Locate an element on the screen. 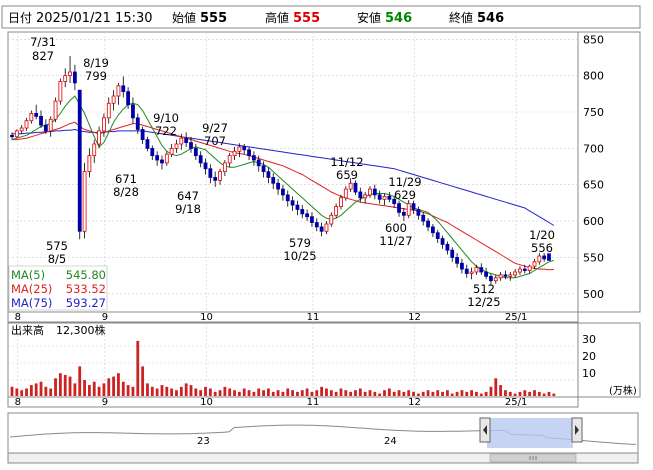  navigator-label-23: 23 is located at coordinates (203, 441).